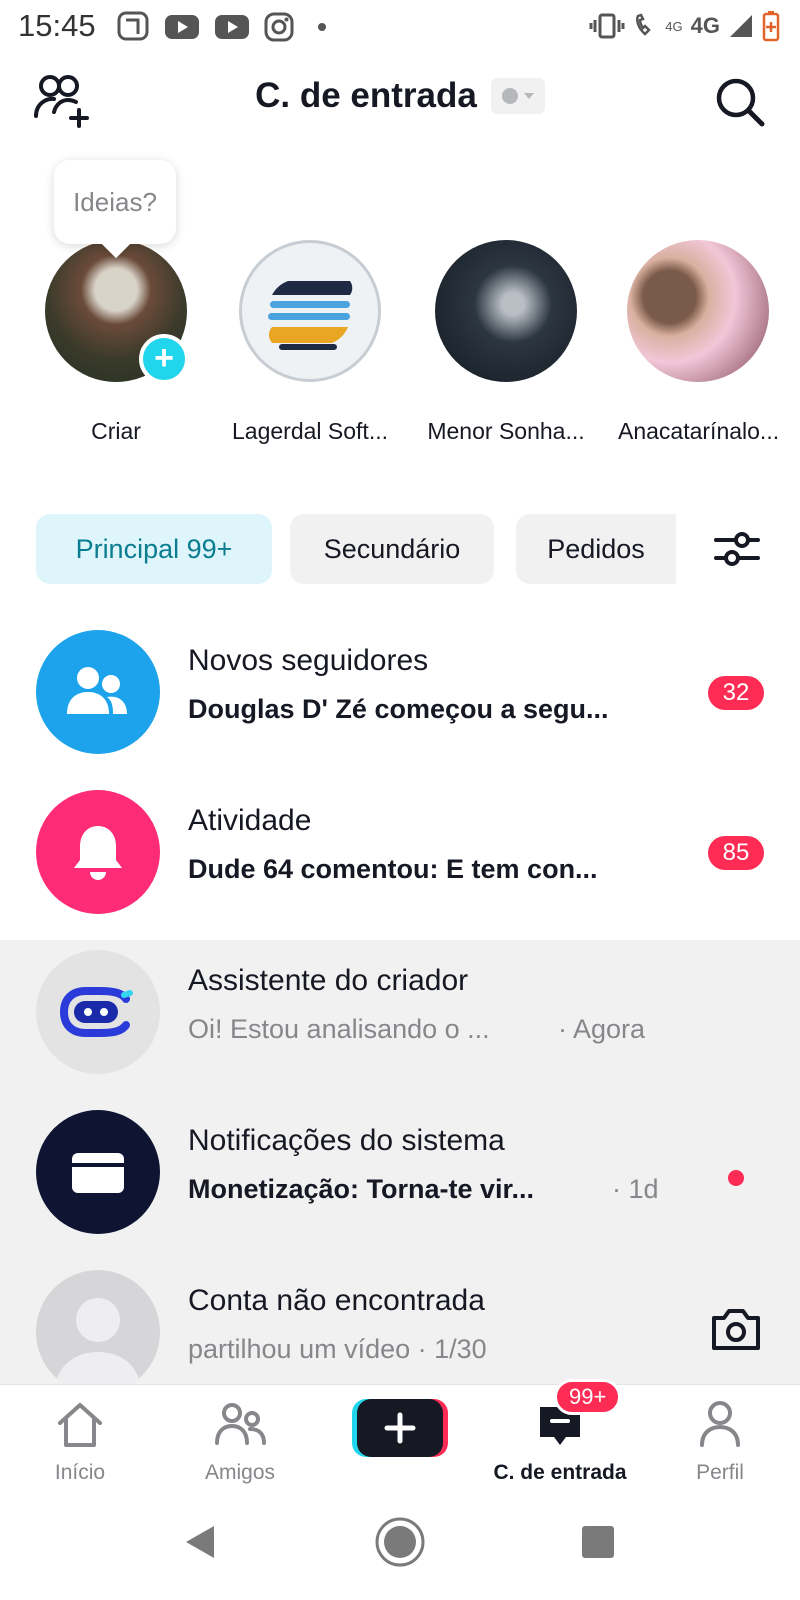  I want to click on app-notification-icon, so click(133, 26).